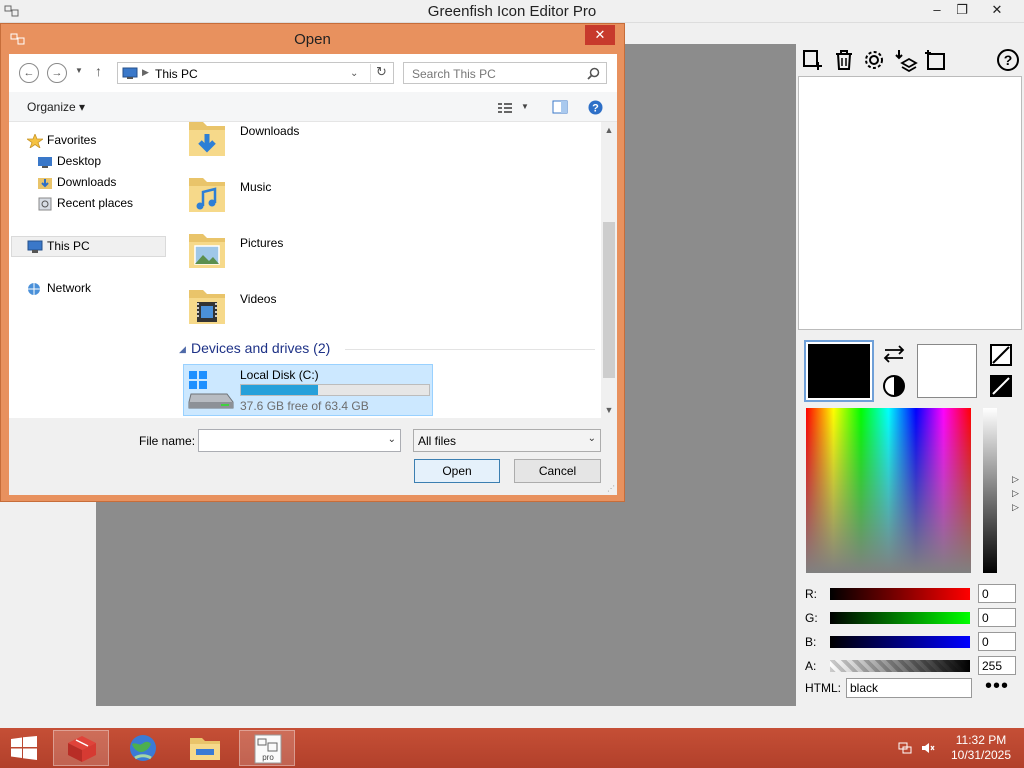  I want to click on red-value-input: 0, so click(997, 593).